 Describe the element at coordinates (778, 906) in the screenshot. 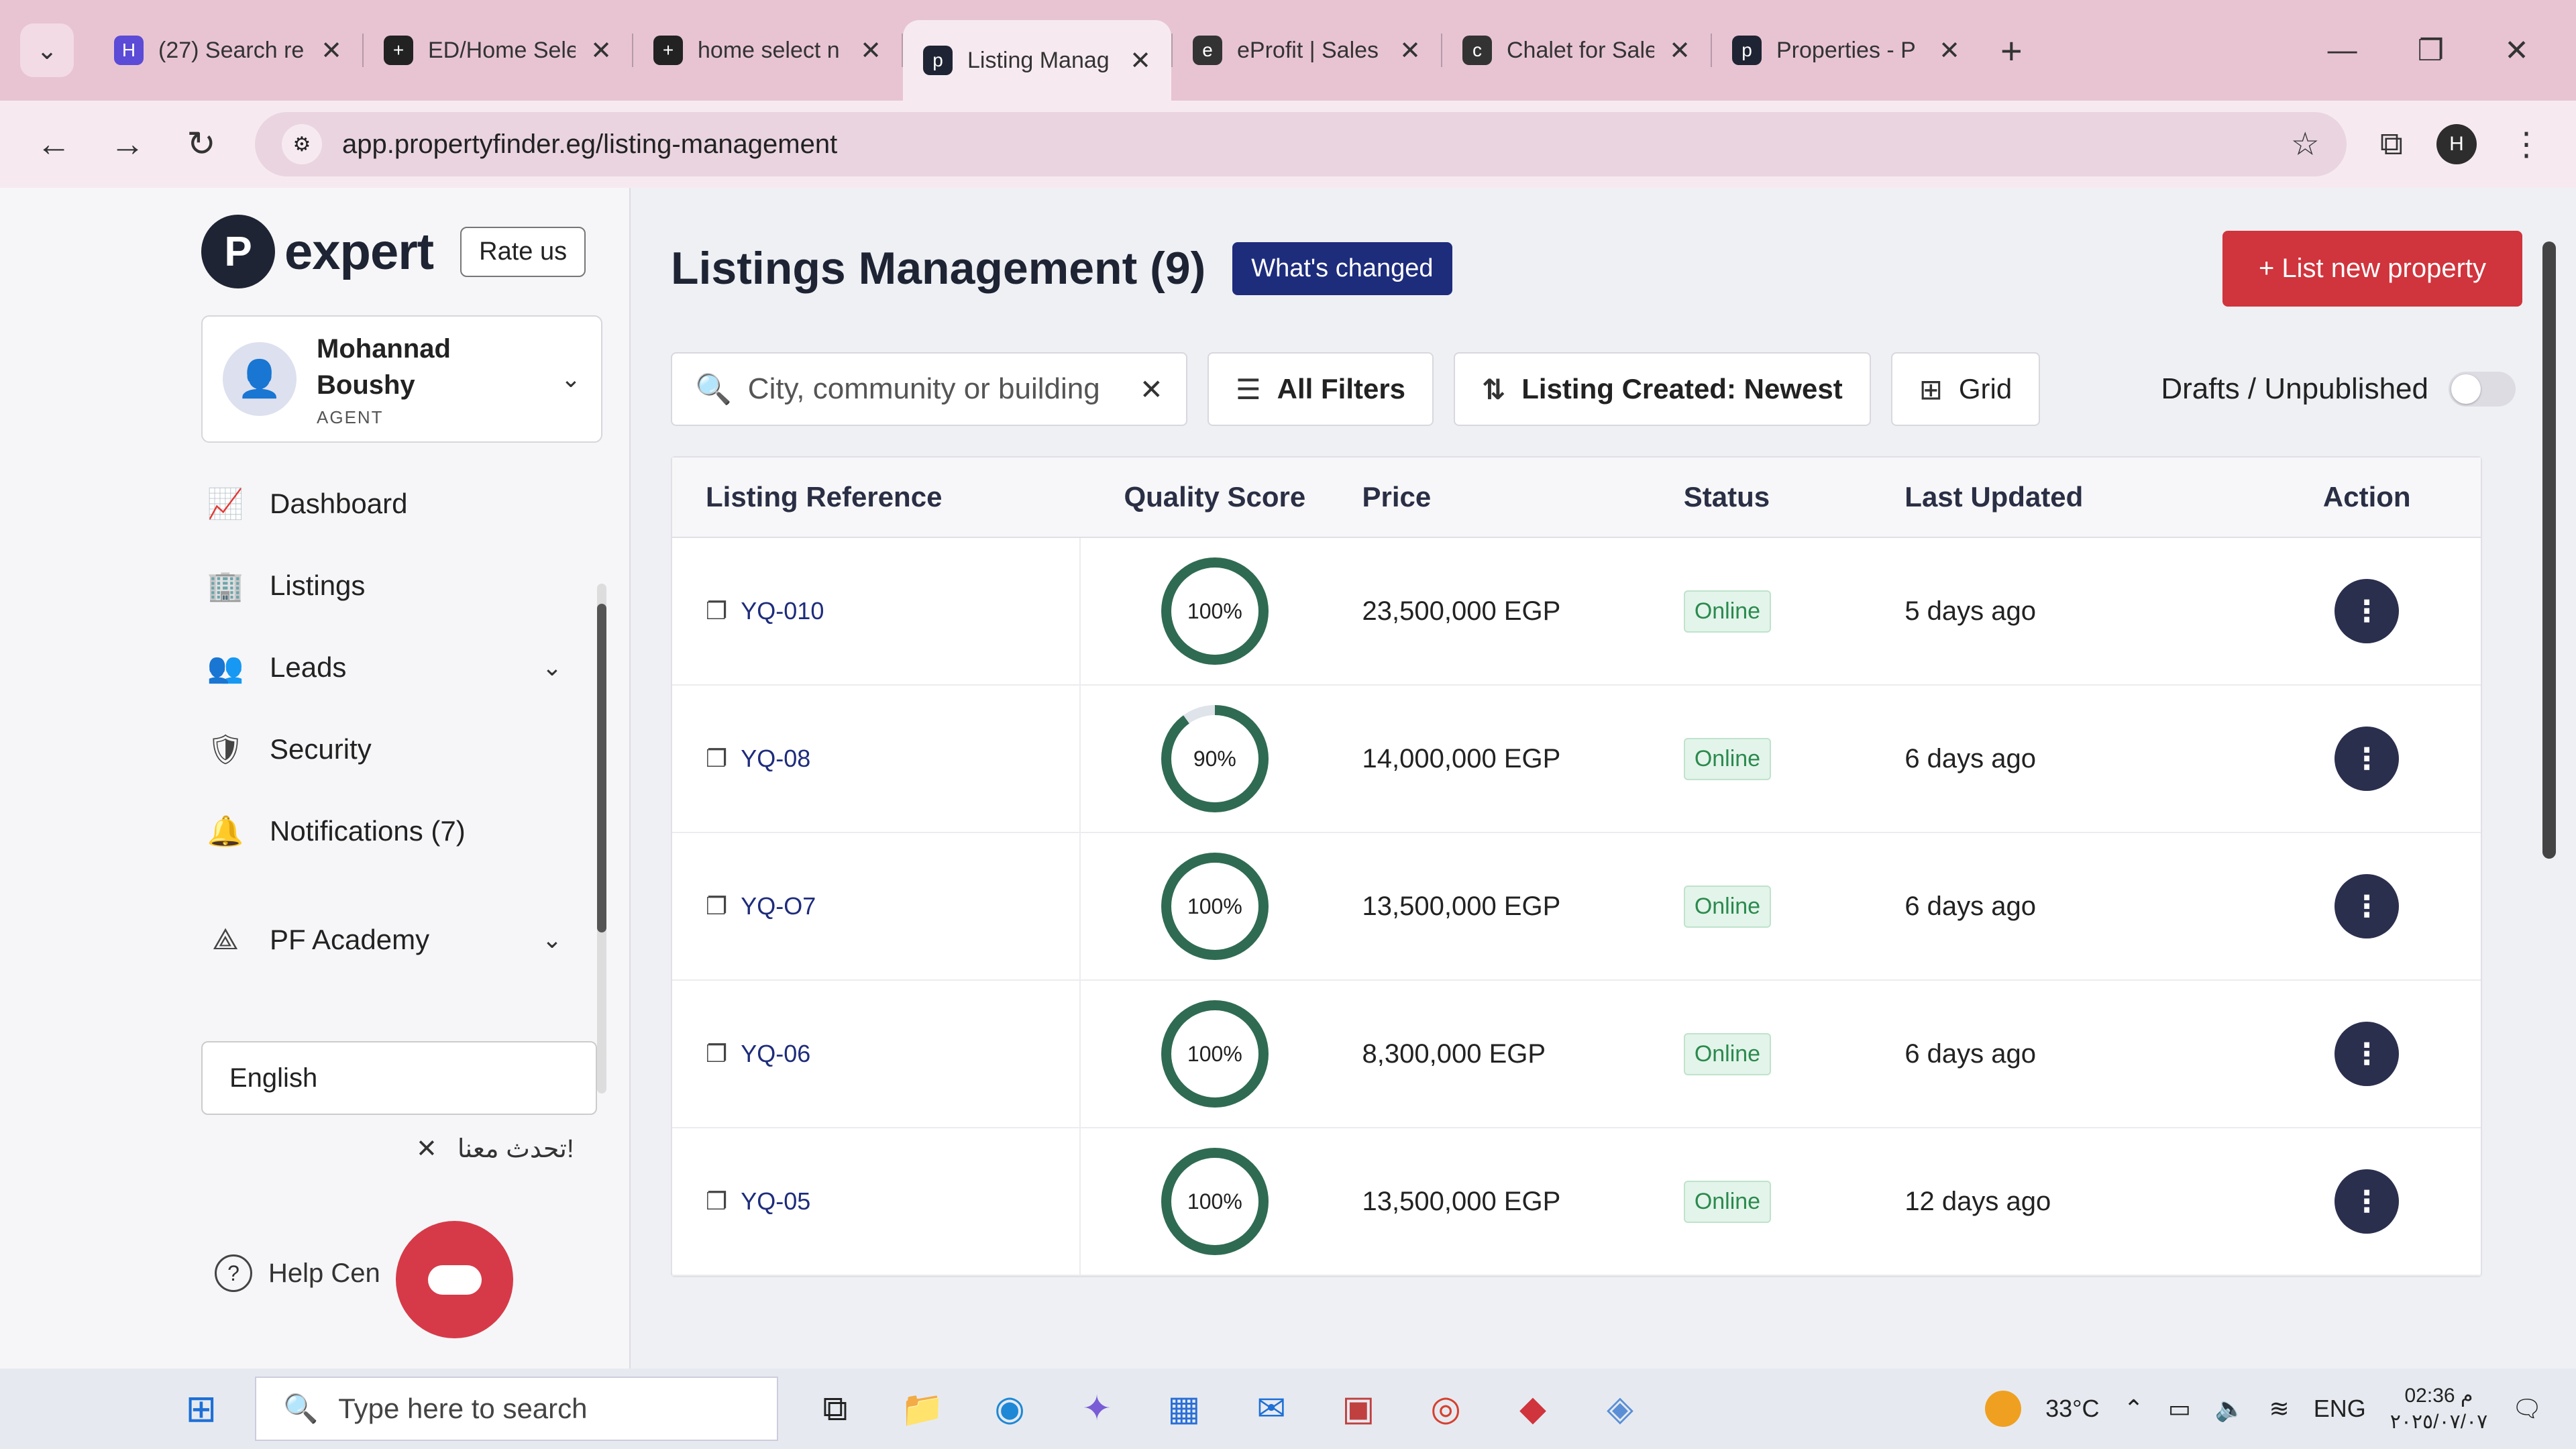

I see `listing-reference-link: YQ-O7` at that location.